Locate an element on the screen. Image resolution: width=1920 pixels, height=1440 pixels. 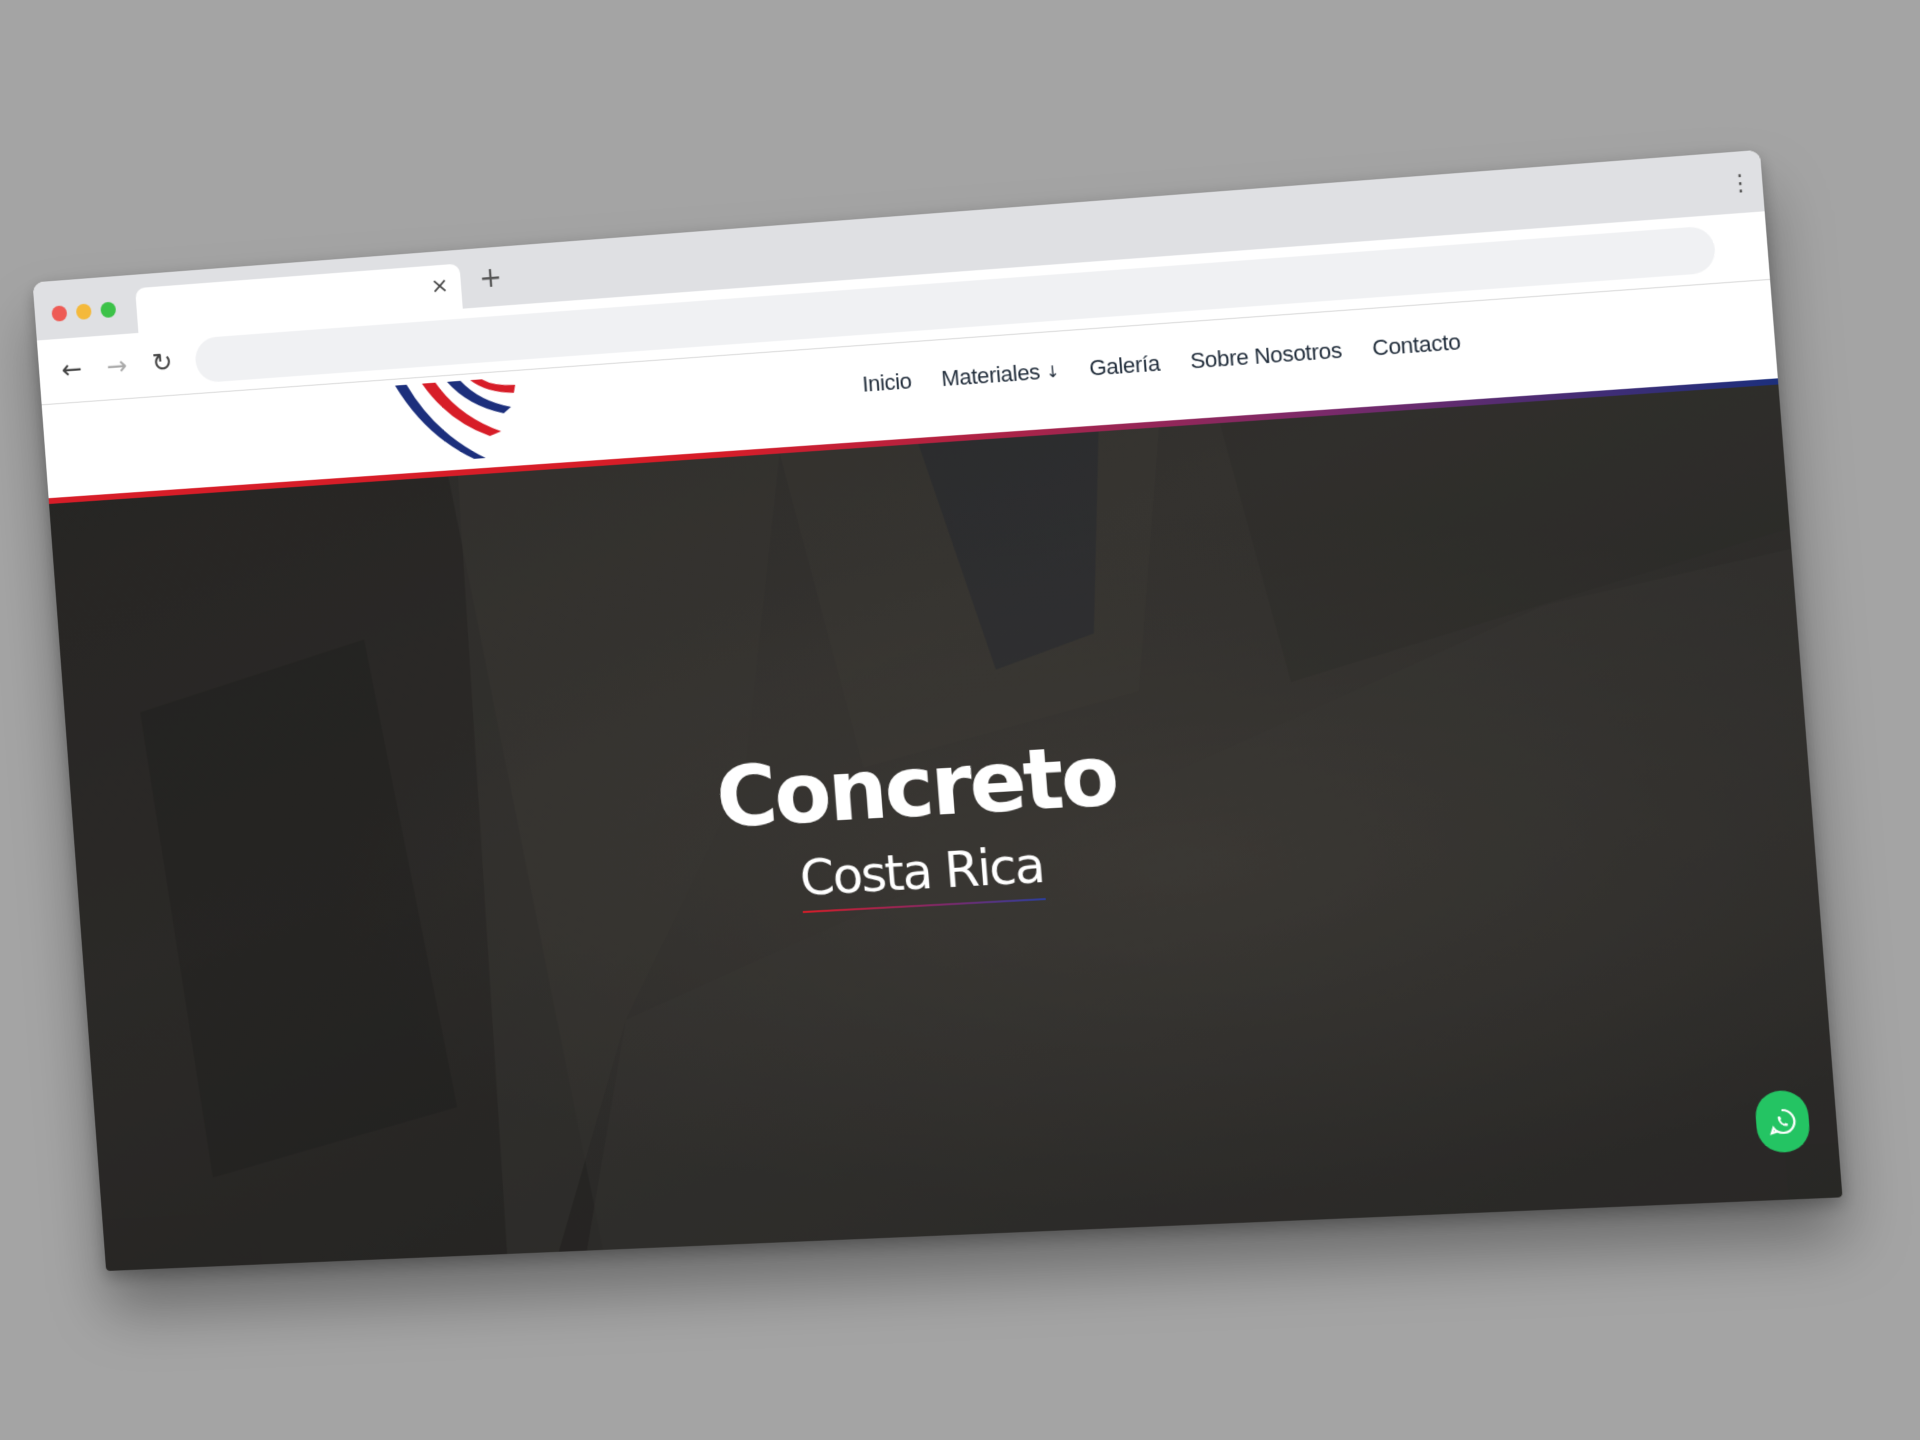
arrow-down-icon: ↓ is located at coordinates (1052, 371).